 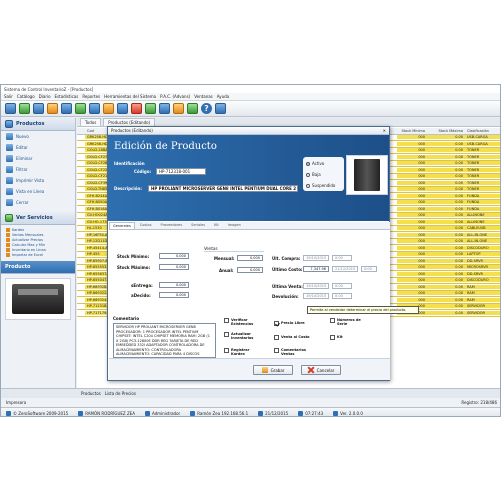 What do you see at coordinates (108, 108) in the screenshot?
I see `invoice-tool-icon` at bounding box center [108, 108].